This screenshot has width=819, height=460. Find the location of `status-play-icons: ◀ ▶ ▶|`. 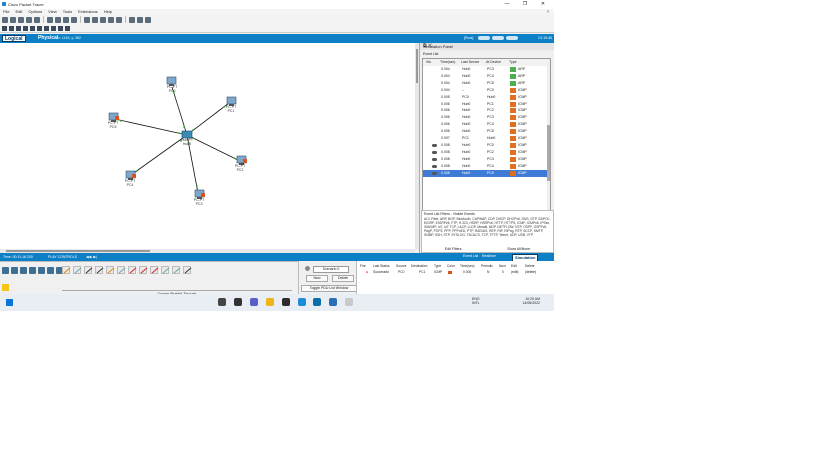

status-play-icons: ◀ ▶ ▶| is located at coordinates (91, 257).